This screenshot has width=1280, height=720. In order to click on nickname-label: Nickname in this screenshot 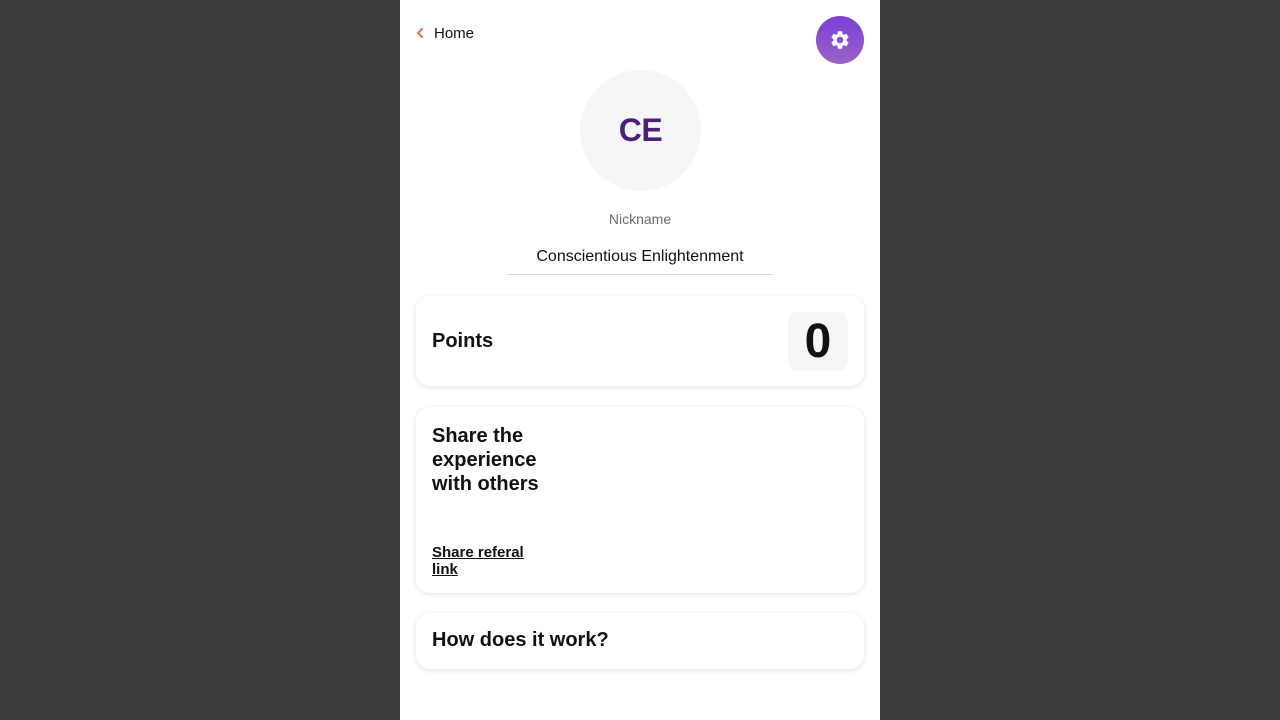, I will do `click(640, 219)`.